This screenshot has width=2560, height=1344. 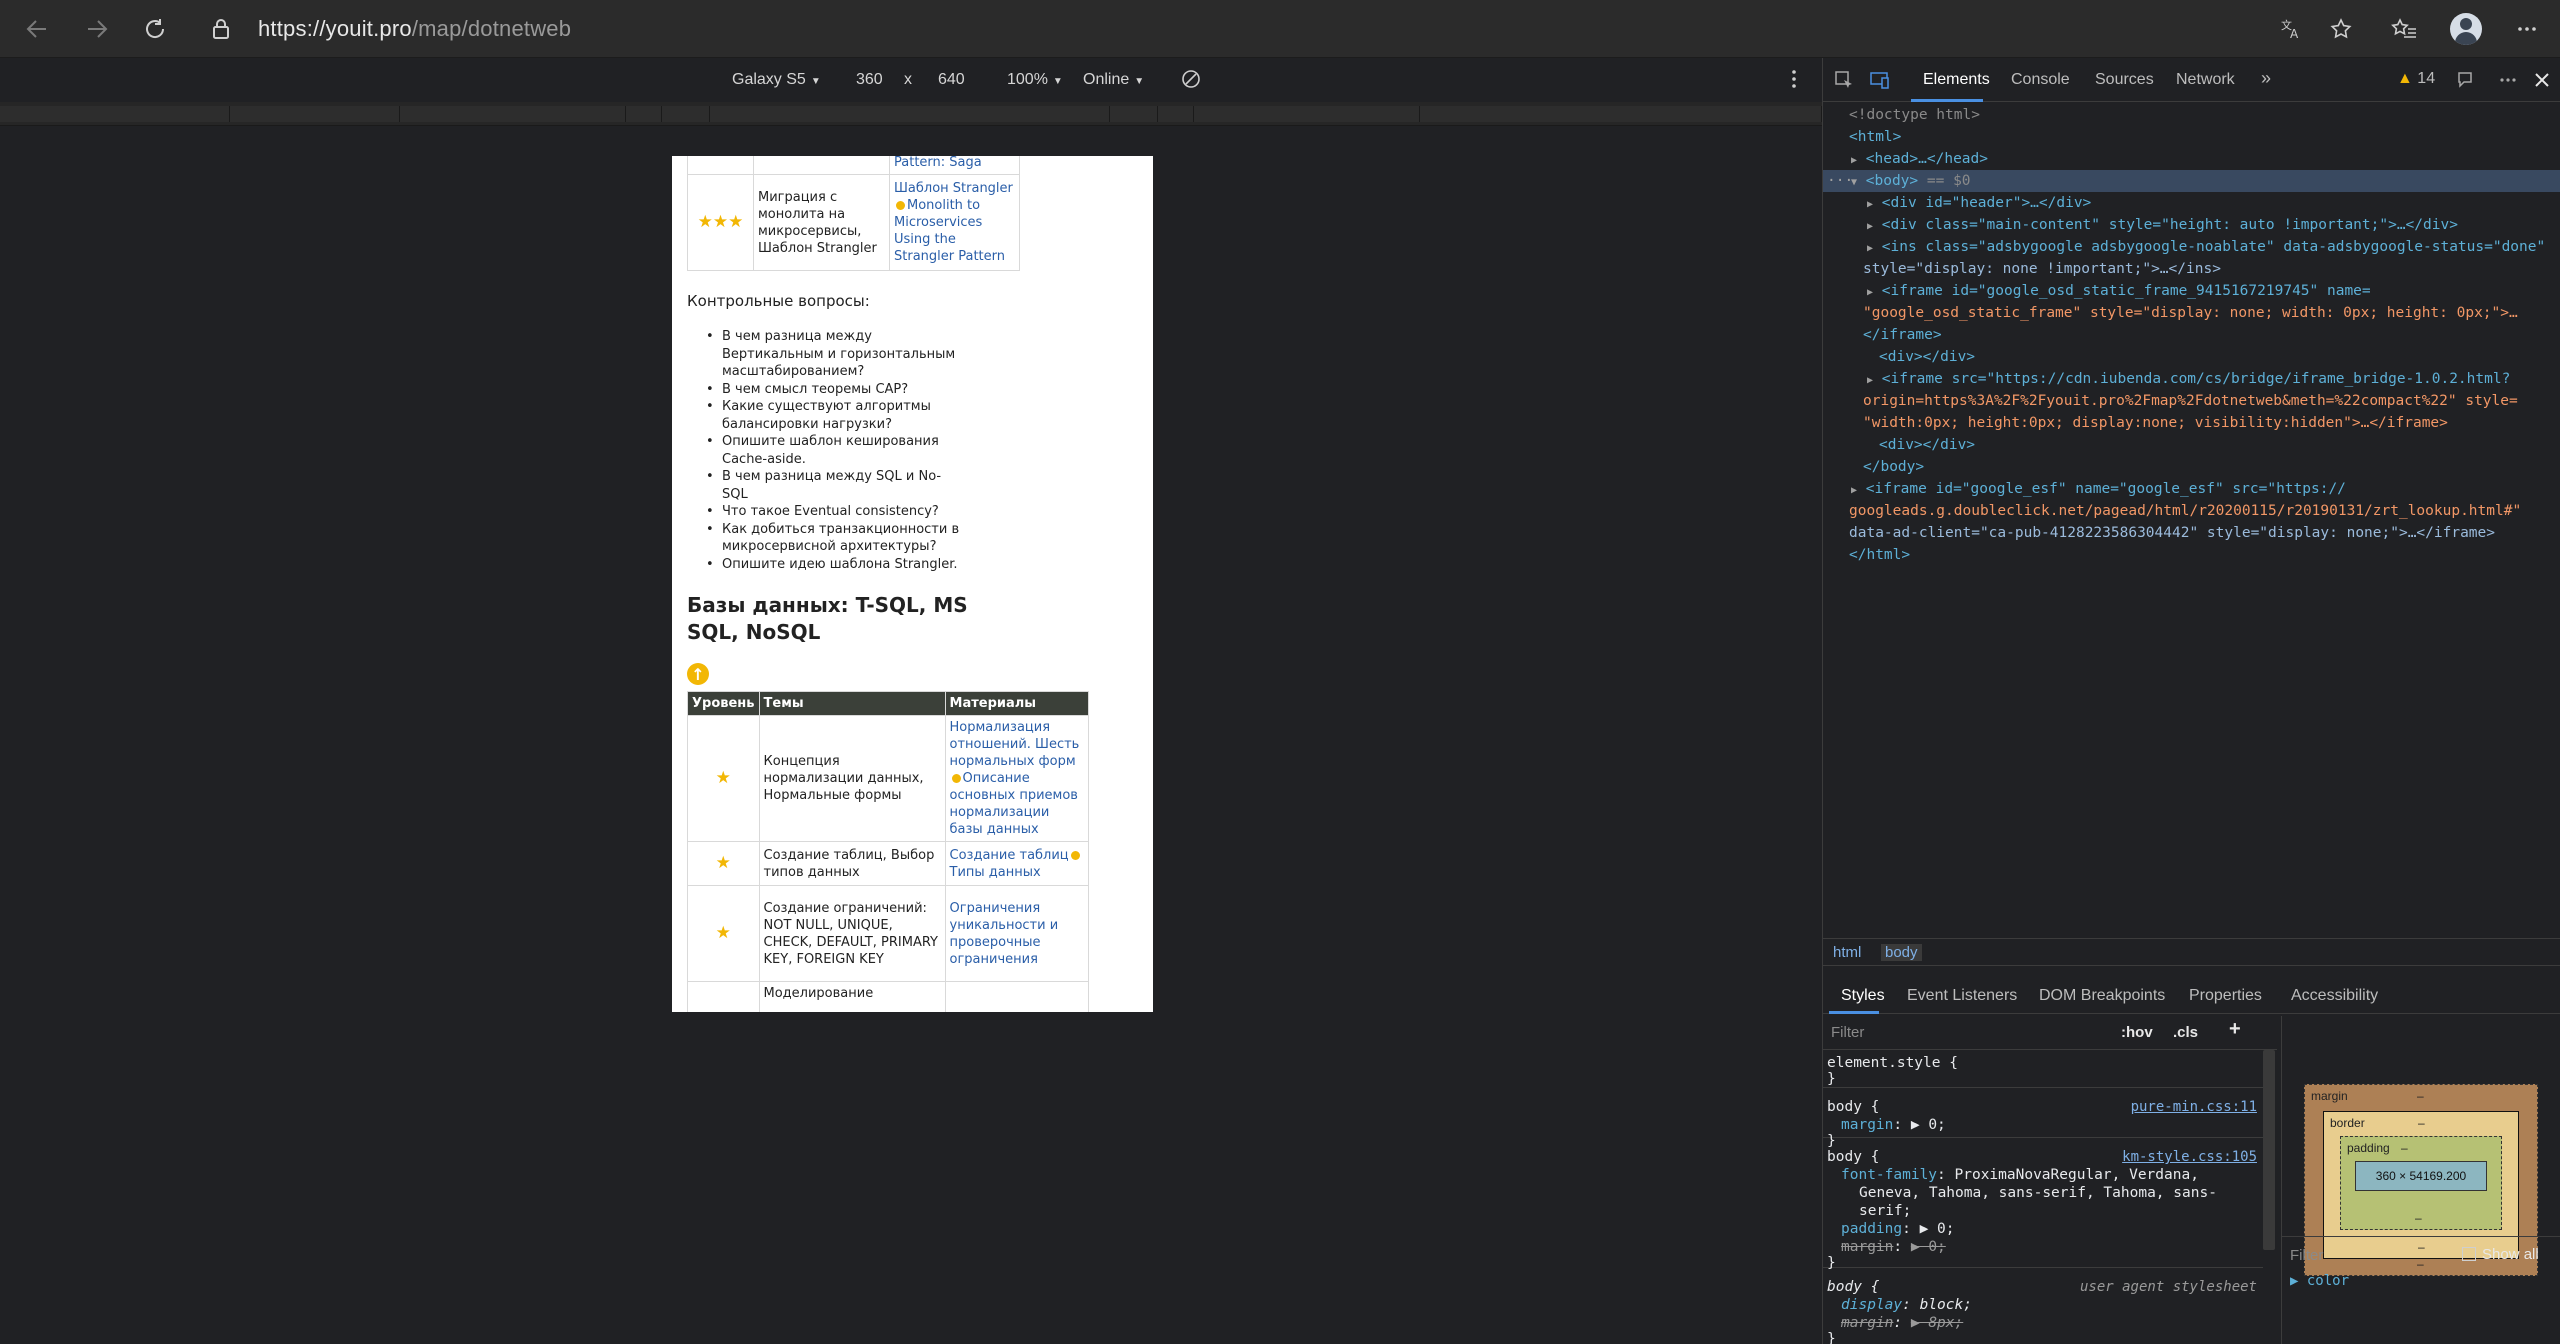 What do you see at coordinates (698, 674) in the screenshot?
I see `scroll-up-icon: ↑` at bounding box center [698, 674].